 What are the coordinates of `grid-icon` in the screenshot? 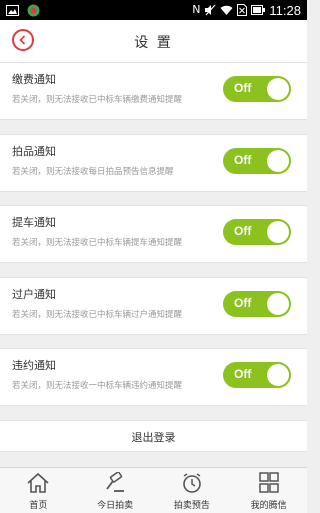 It's located at (268, 482).